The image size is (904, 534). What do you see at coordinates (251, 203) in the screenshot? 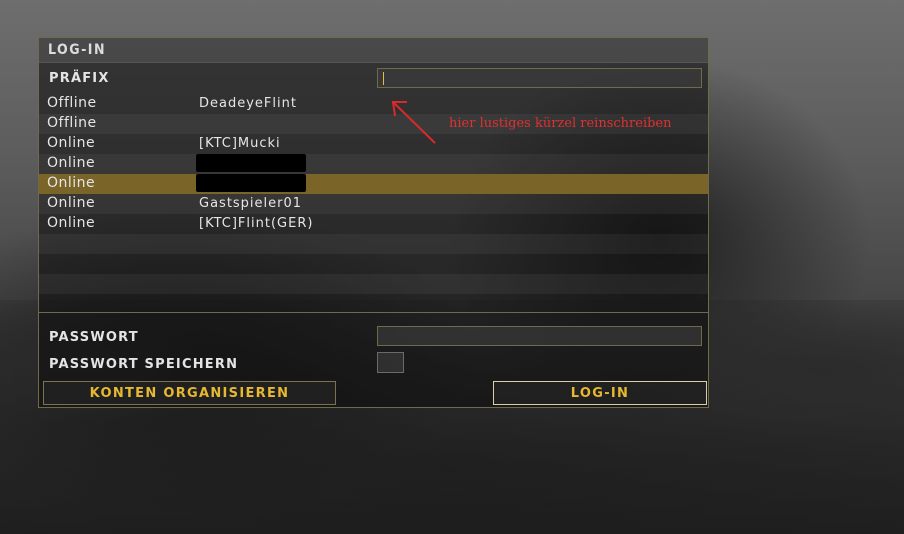
I see `profile-name: Gastspieler01` at bounding box center [251, 203].